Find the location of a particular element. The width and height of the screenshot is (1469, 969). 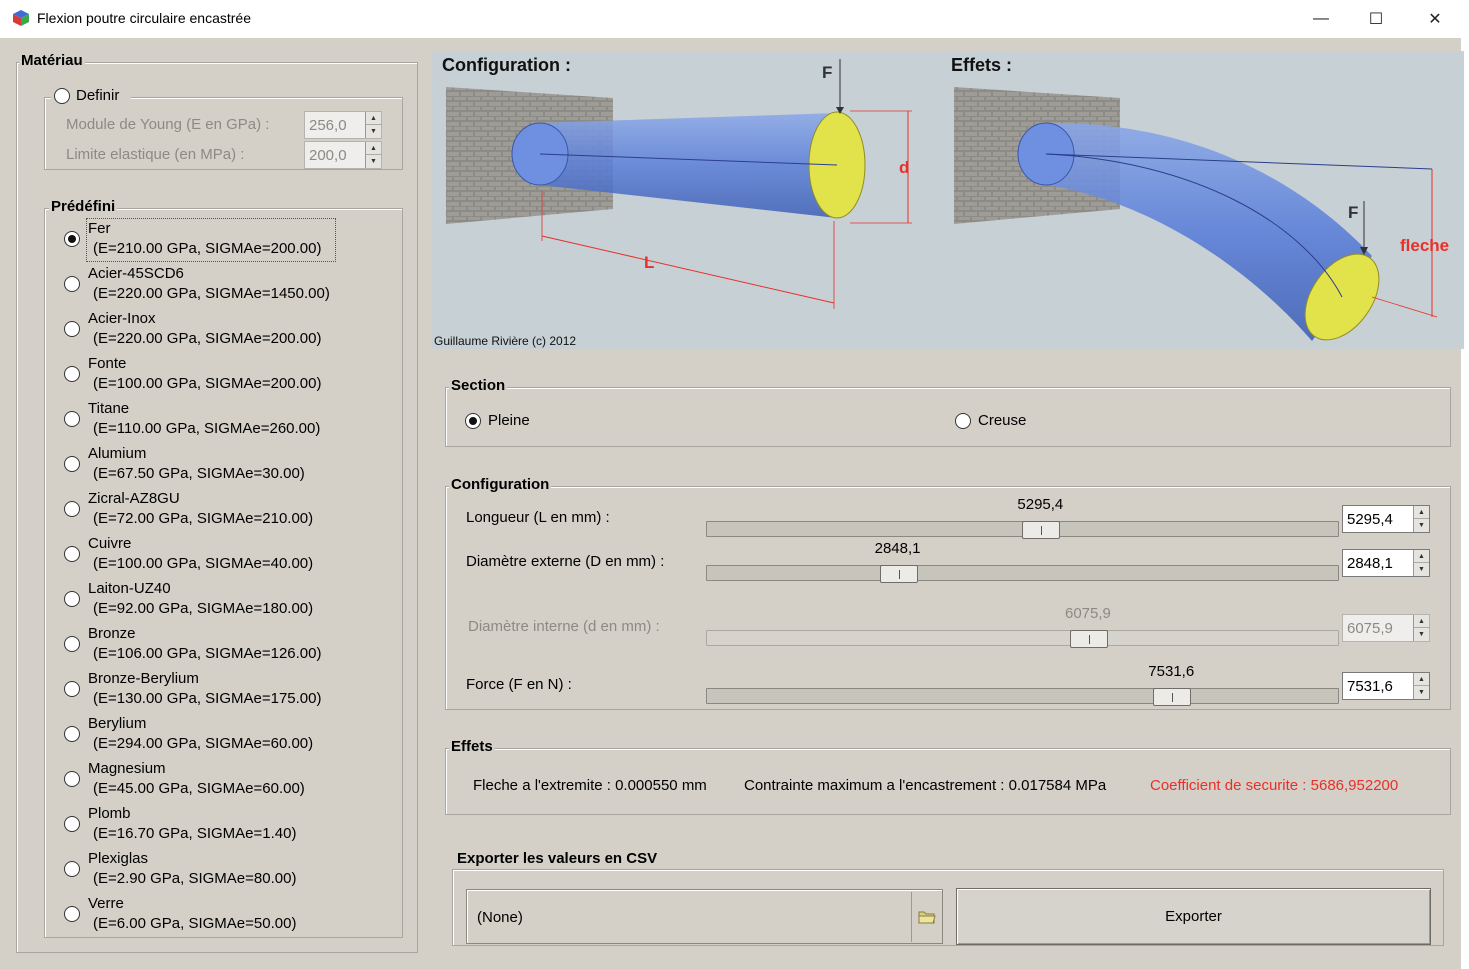

material-name: Plexiglas is located at coordinates (118, 858).